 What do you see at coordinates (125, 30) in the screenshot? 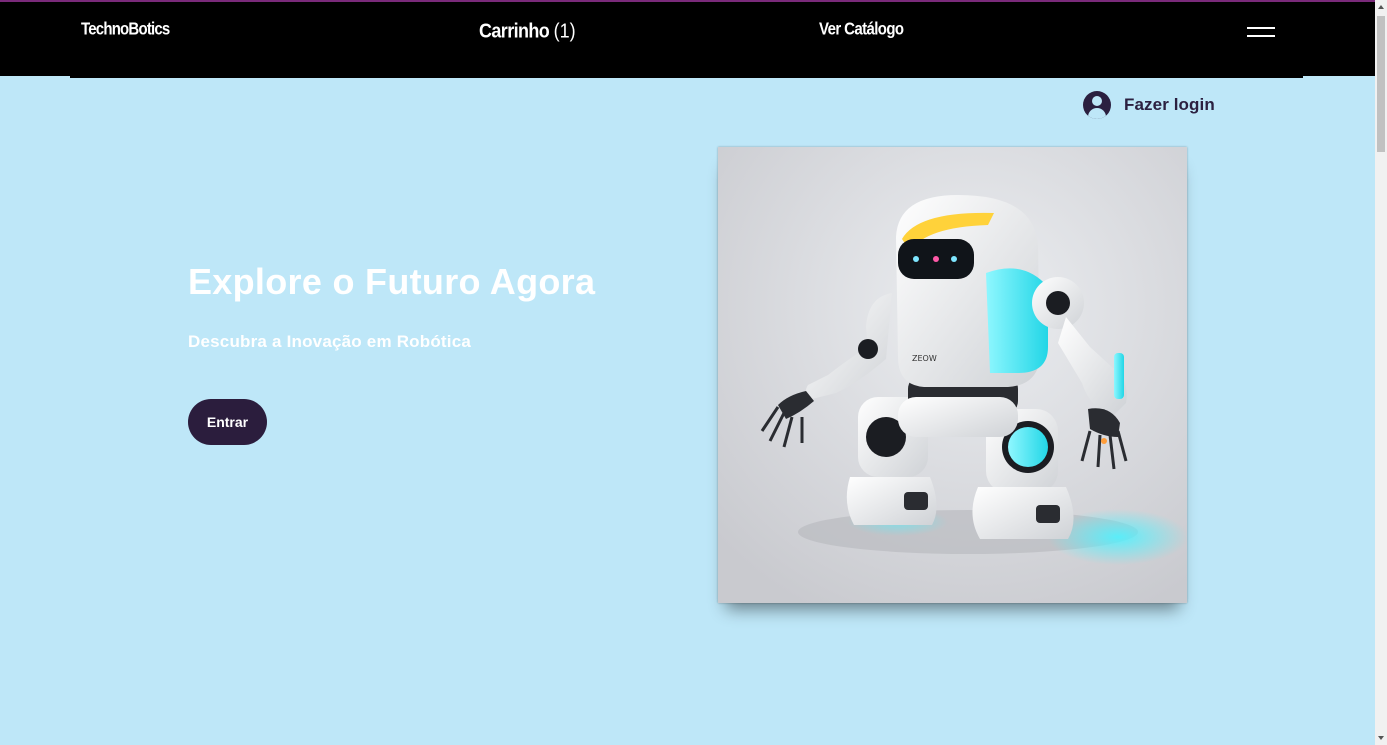
I see `site-logo: TechnoBotics` at bounding box center [125, 30].